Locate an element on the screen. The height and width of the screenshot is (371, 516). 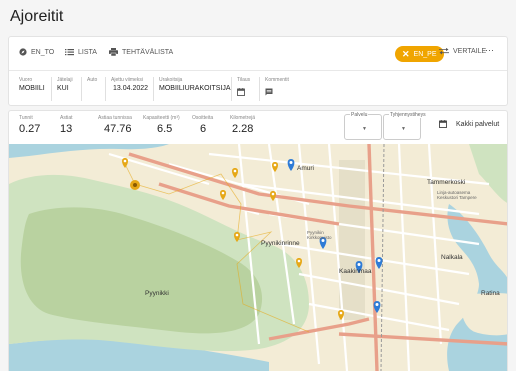
stat-tunnit: Tunnit 0.27 is located at coordinates (29, 125).